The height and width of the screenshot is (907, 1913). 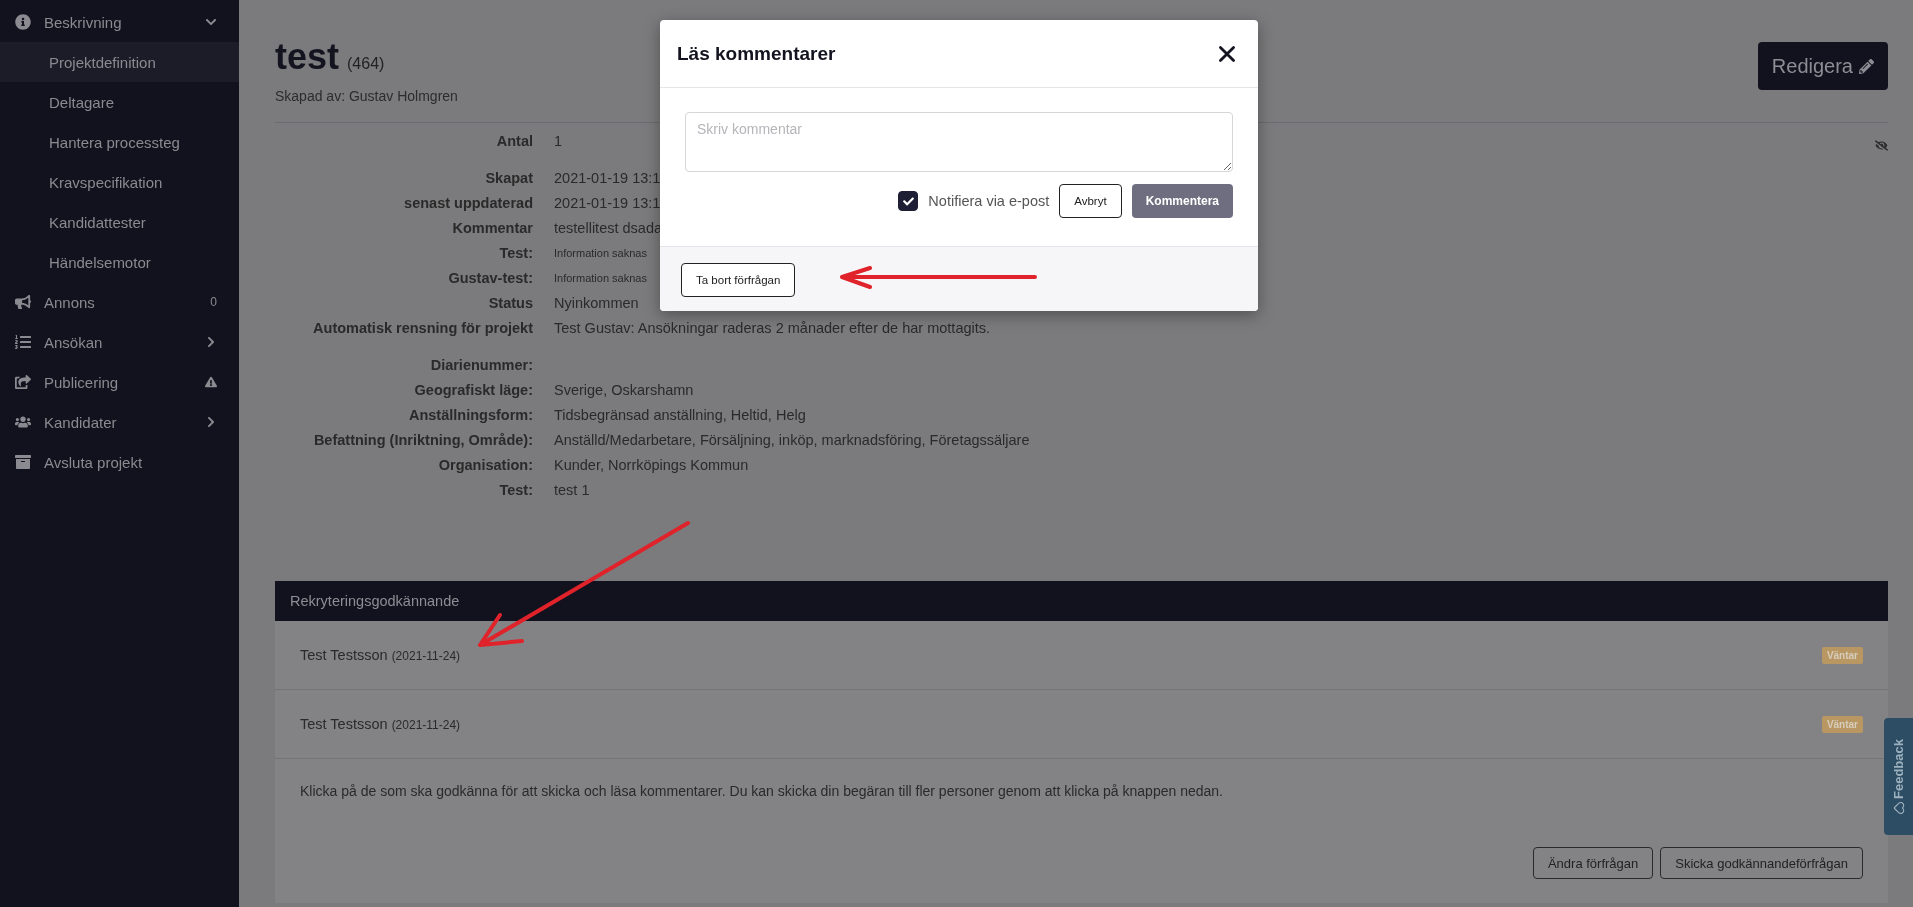 I want to click on sidebar-item: Kandidater, so click(x=119, y=422).